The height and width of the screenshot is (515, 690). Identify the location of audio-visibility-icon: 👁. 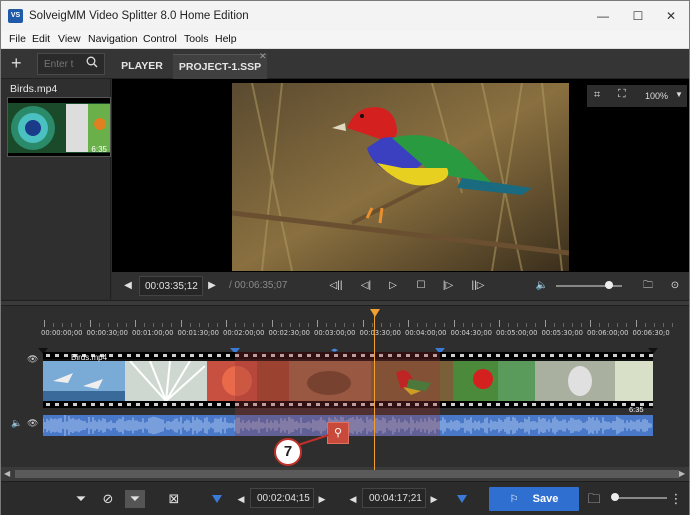
(32, 423).